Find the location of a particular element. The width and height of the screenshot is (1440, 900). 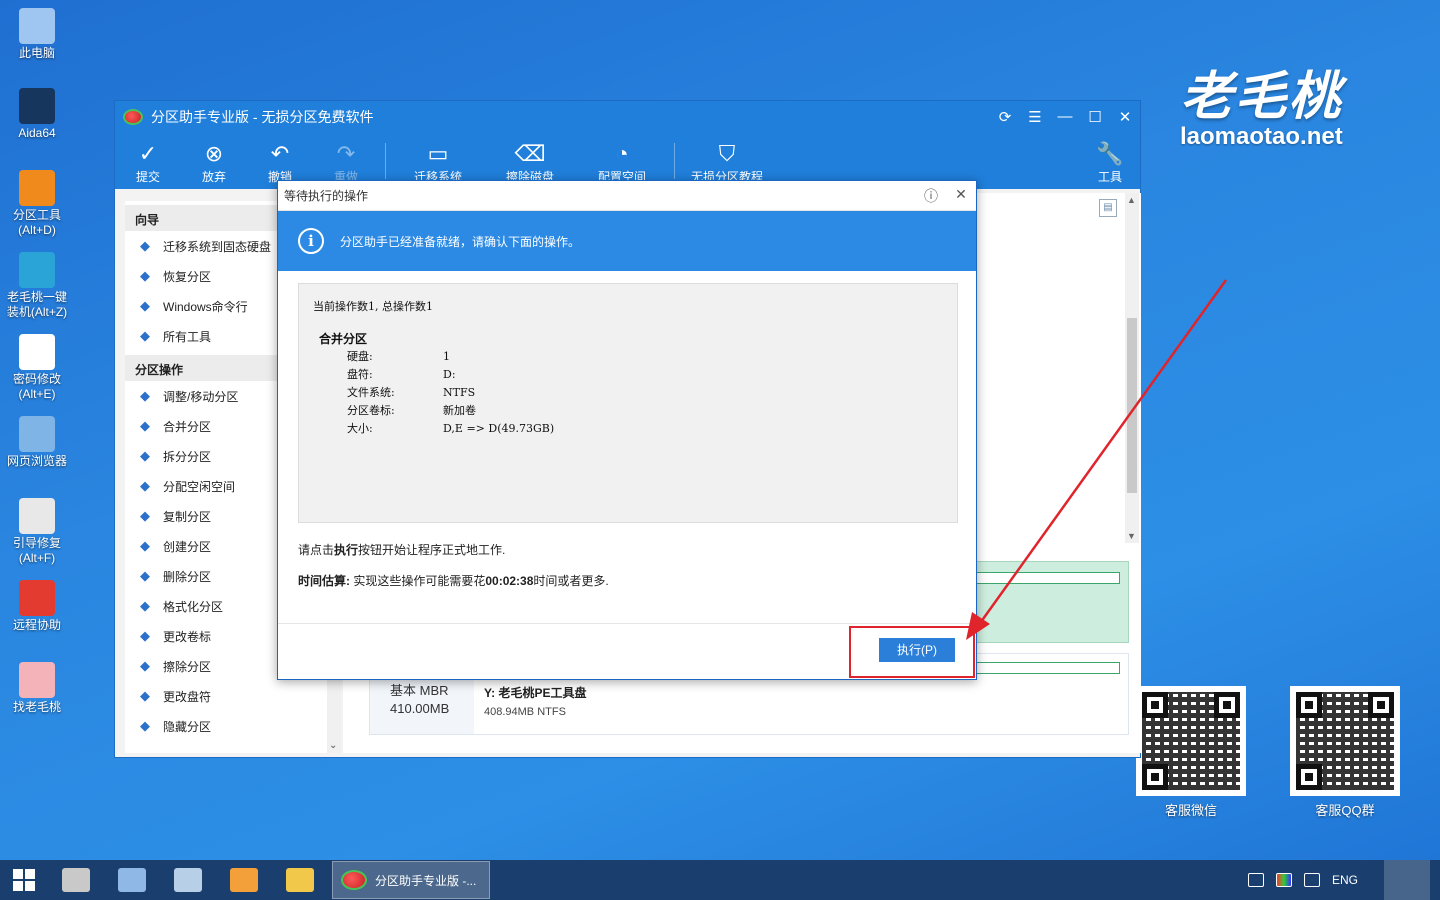

brand-logo-text: 老毛桃 is located at coordinates (1261, 96).